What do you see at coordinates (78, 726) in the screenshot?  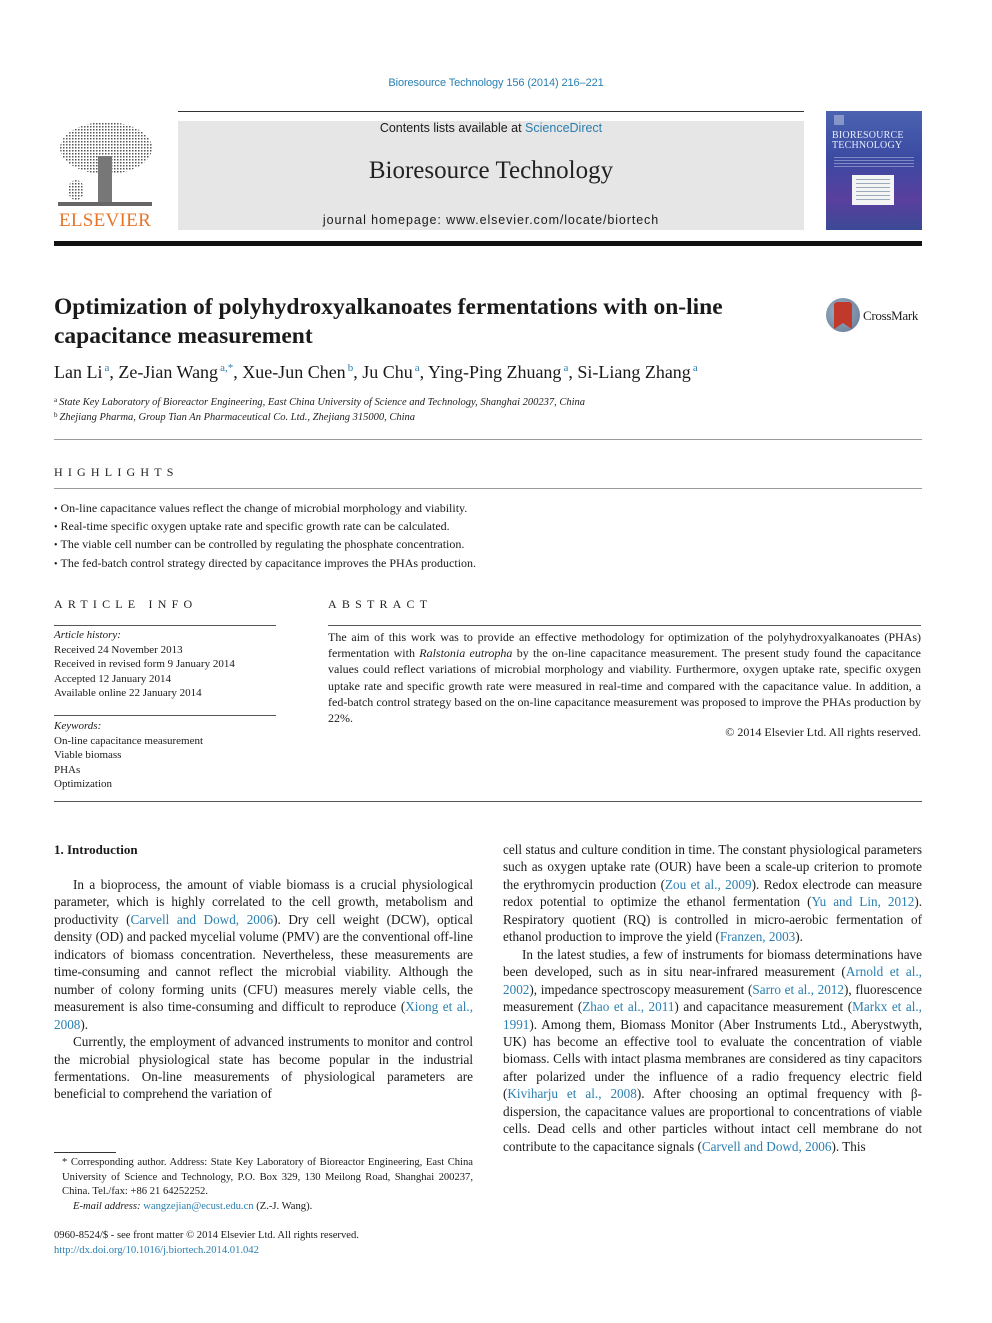 I see `keywords-label: Keywords:` at bounding box center [78, 726].